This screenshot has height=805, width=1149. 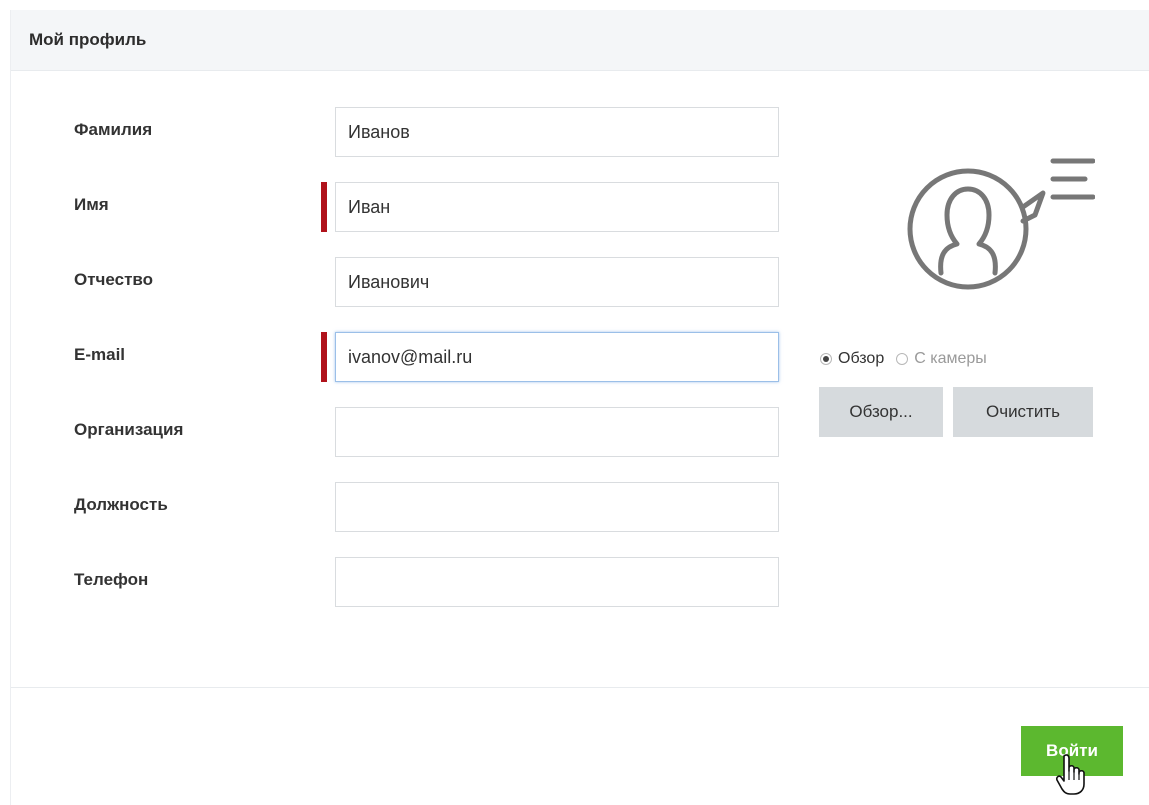 What do you see at coordinates (557, 357) in the screenshot?
I see `email-input` at bounding box center [557, 357].